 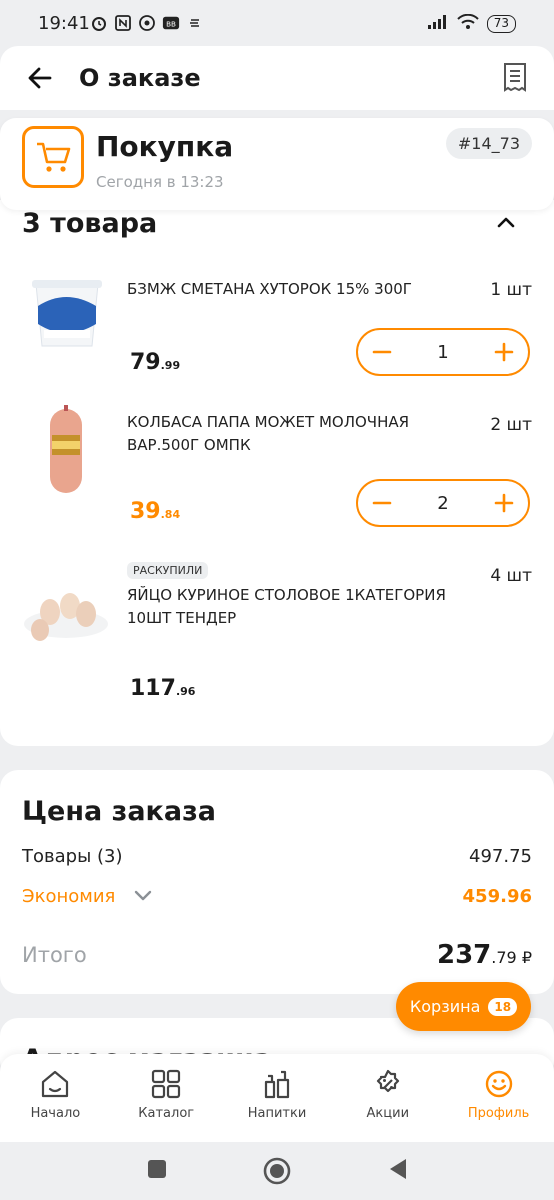 I want to click on economy-toggle: Экономия, so click(x=87, y=897).